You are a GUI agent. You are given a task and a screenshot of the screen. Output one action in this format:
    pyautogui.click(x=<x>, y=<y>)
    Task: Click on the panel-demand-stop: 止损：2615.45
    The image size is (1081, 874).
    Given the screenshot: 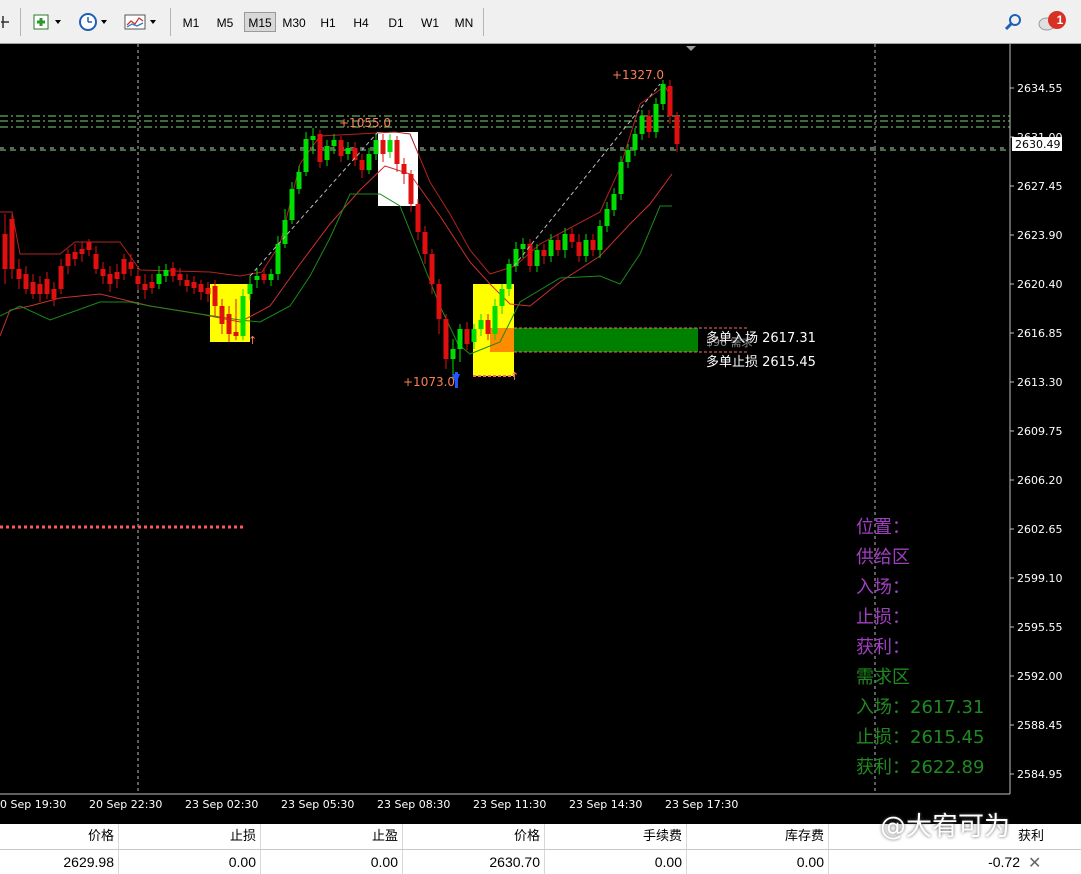 What is the action you would take?
    pyautogui.click(x=920, y=736)
    